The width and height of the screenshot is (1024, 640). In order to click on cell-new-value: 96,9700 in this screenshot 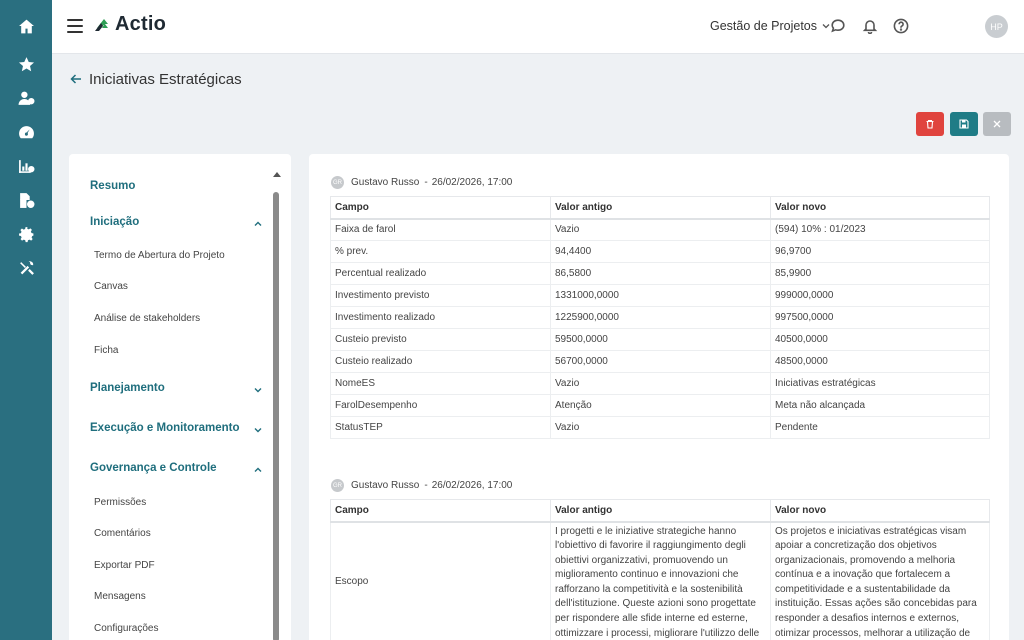, I will do `click(880, 251)`.